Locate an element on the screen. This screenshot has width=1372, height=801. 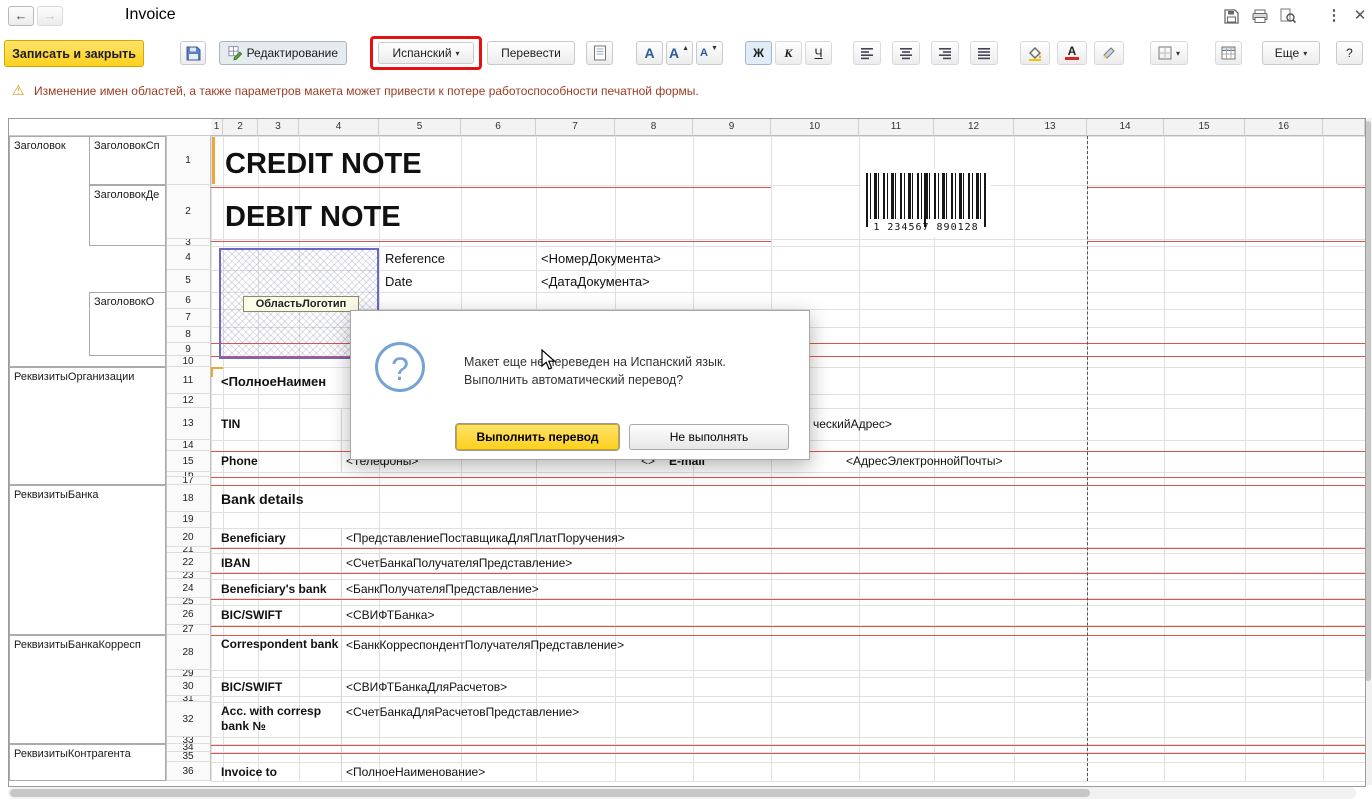
horizontal-scrollbar is located at coordinates (682, 793).